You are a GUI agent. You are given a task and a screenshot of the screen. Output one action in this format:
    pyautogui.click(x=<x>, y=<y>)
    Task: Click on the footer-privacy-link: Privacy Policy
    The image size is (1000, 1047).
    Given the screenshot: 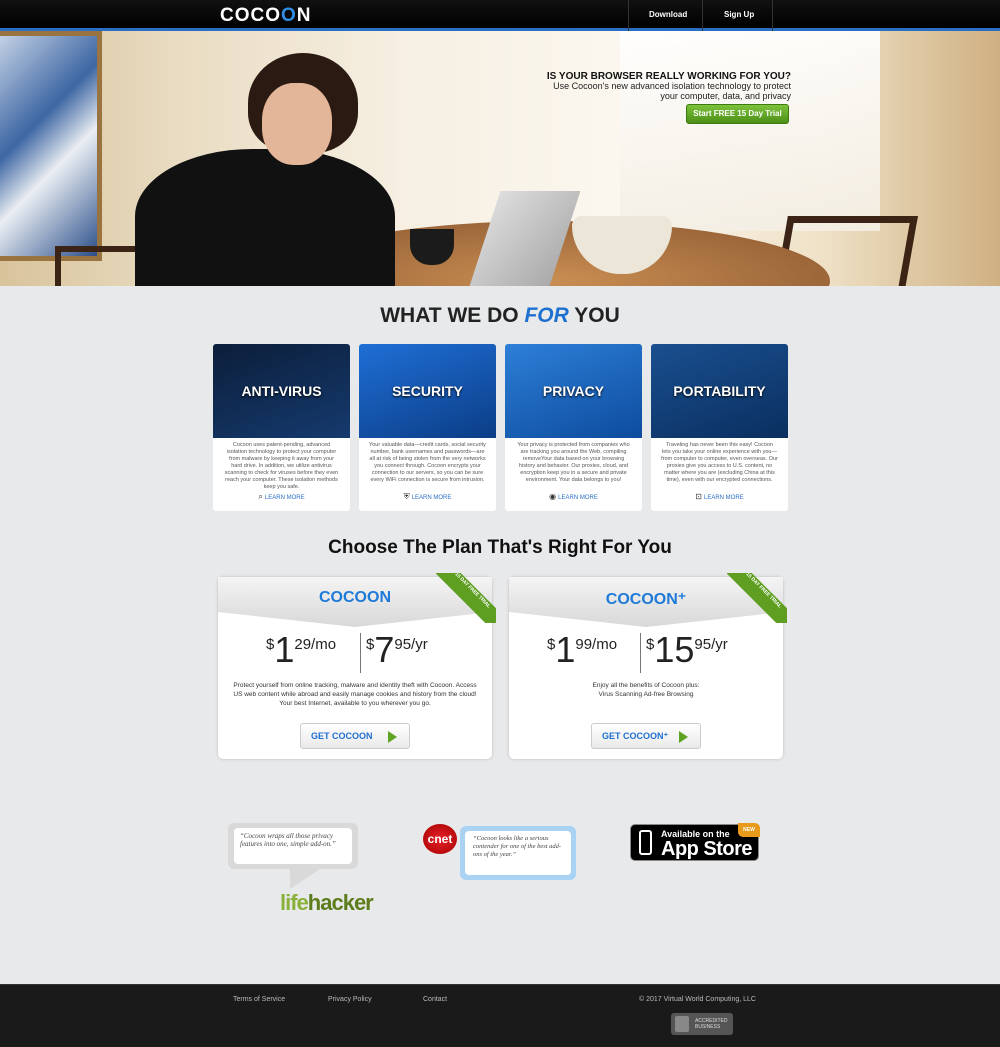 What is the action you would take?
    pyautogui.click(x=350, y=999)
    